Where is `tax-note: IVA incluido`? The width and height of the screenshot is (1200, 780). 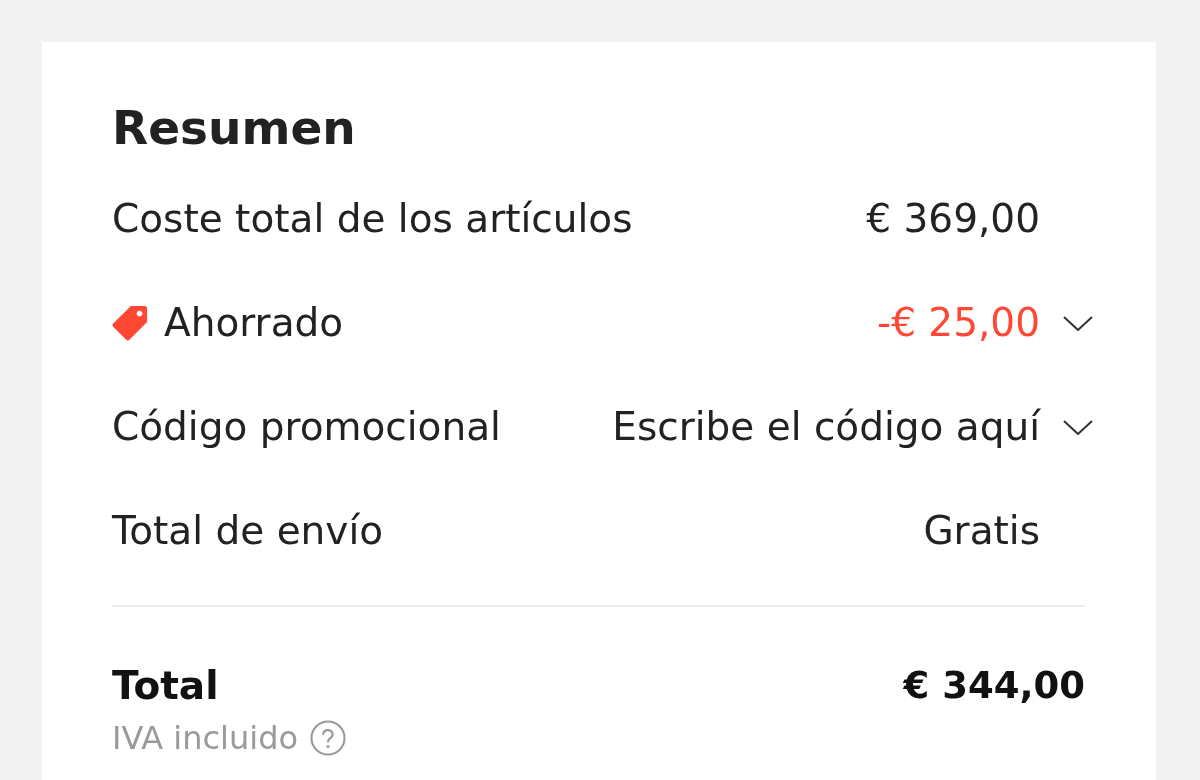
tax-note: IVA incluido is located at coordinates (205, 738).